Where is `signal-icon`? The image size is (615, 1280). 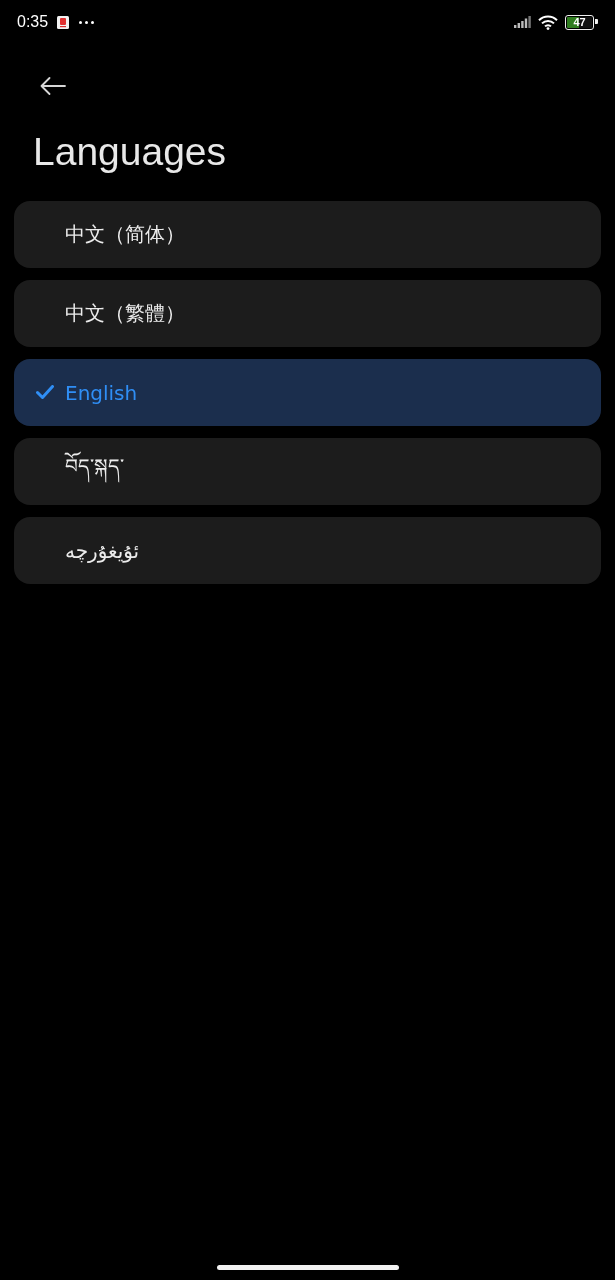 signal-icon is located at coordinates (522, 22).